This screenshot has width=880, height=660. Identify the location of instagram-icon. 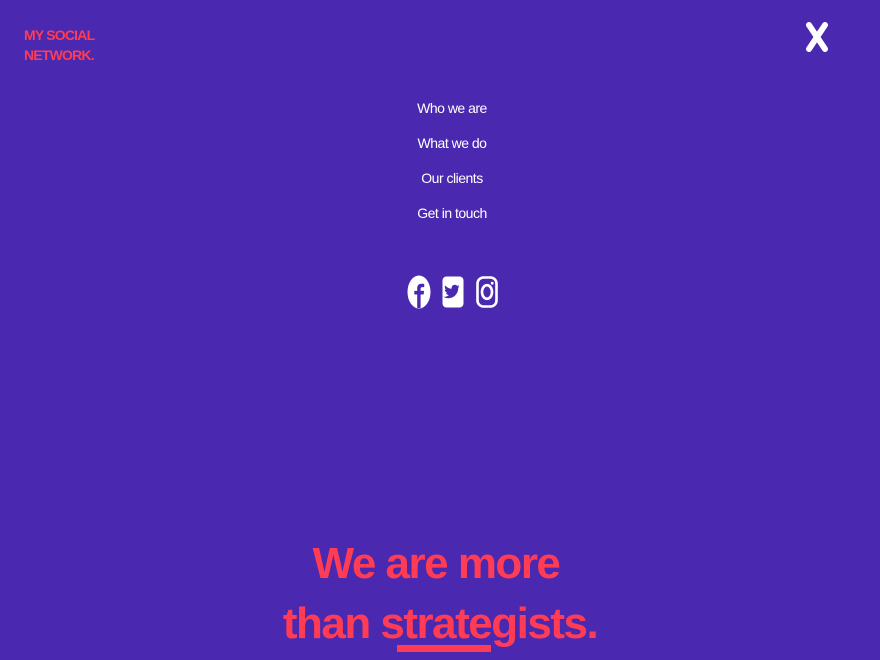
(487, 292).